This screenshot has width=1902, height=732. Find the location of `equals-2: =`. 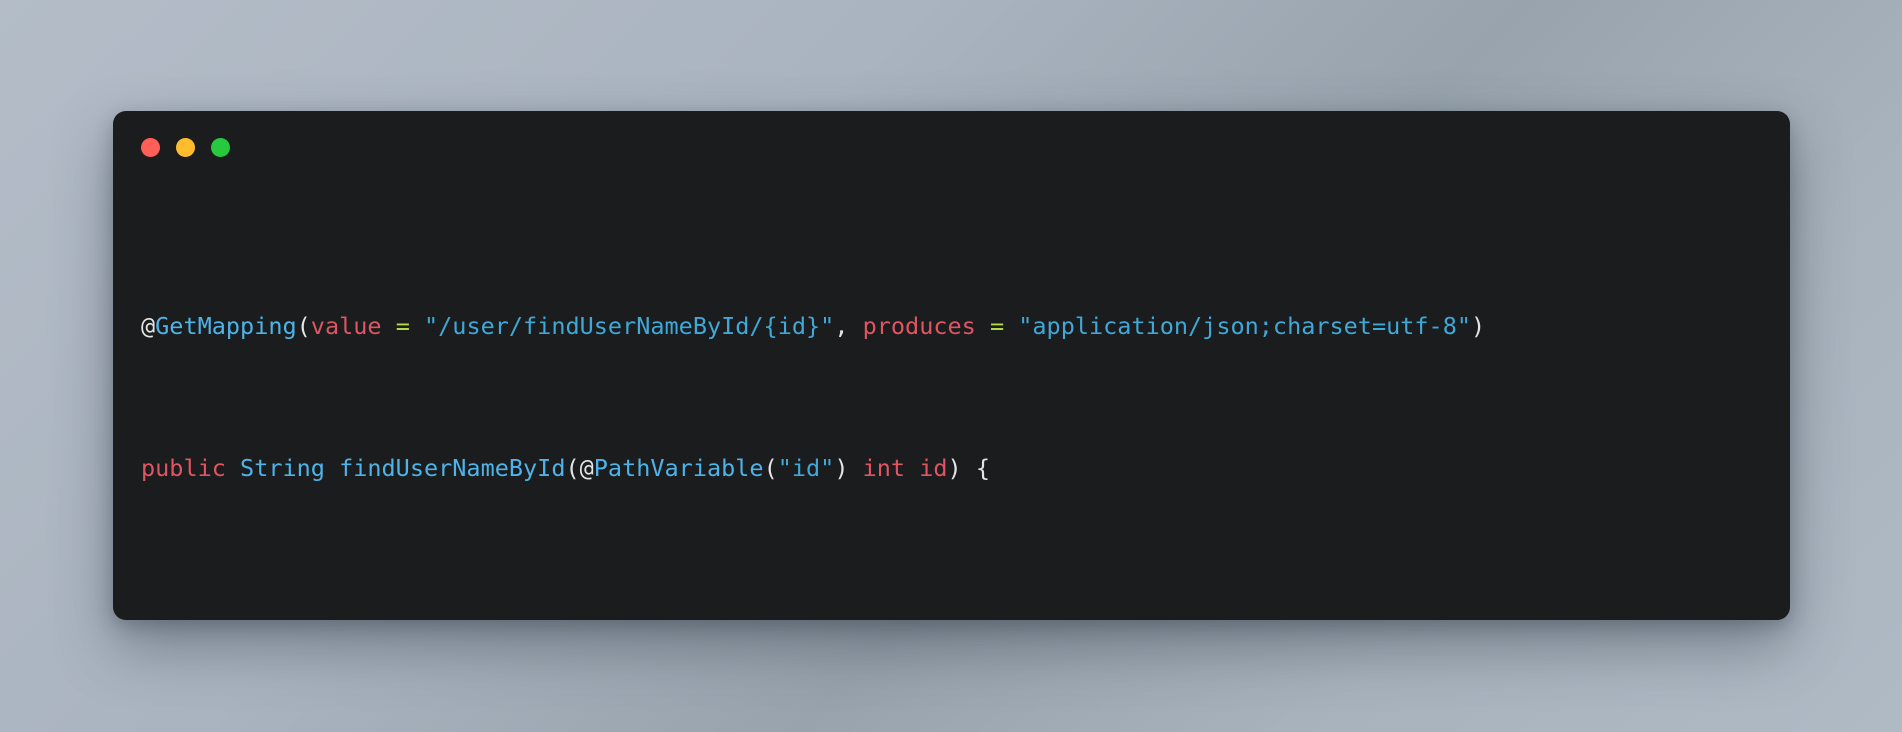

equals-2: = is located at coordinates (997, 325).